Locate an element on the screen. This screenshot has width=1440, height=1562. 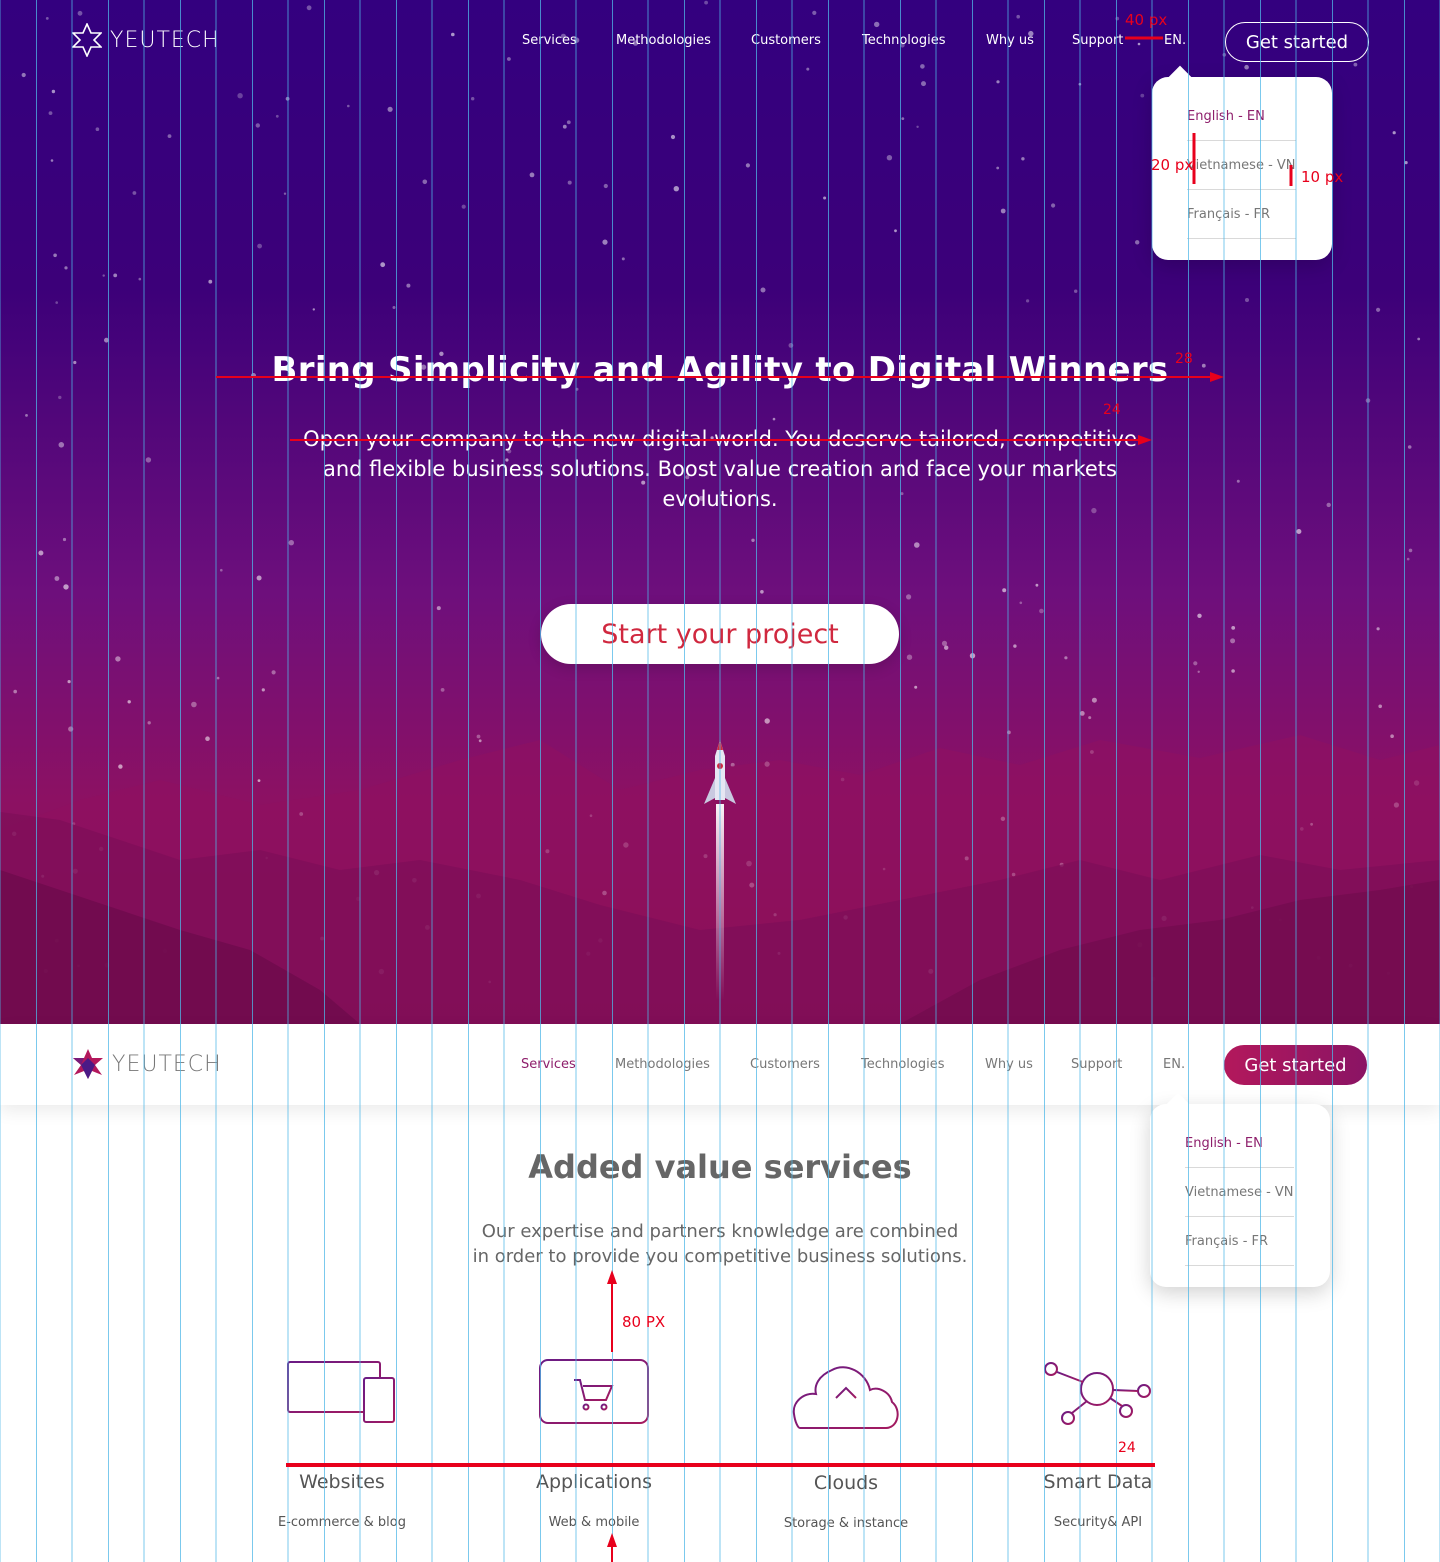
service-desc: Security& API is located at coordinates (1098, 1522).